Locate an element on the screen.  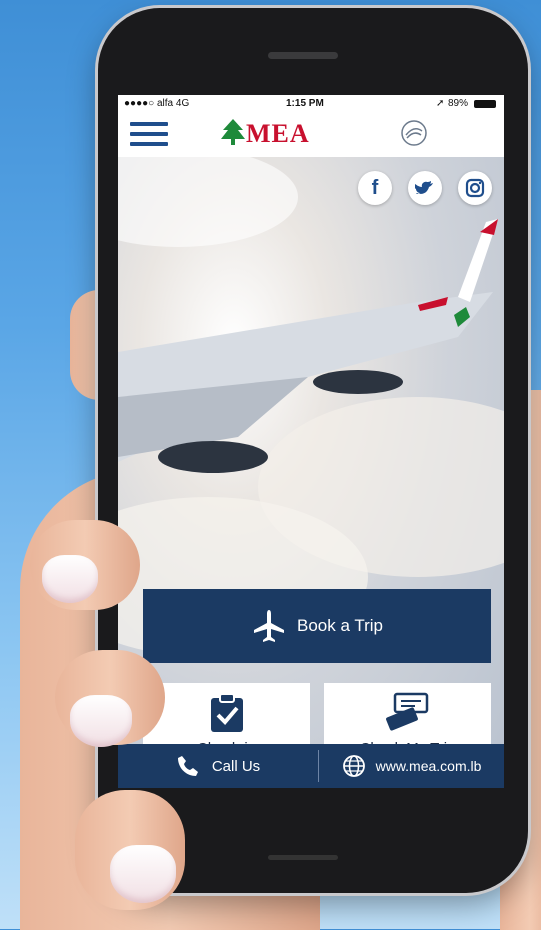
carrier-signal: ●●●●○ alfa 4G is located at coordinates (157, 103).